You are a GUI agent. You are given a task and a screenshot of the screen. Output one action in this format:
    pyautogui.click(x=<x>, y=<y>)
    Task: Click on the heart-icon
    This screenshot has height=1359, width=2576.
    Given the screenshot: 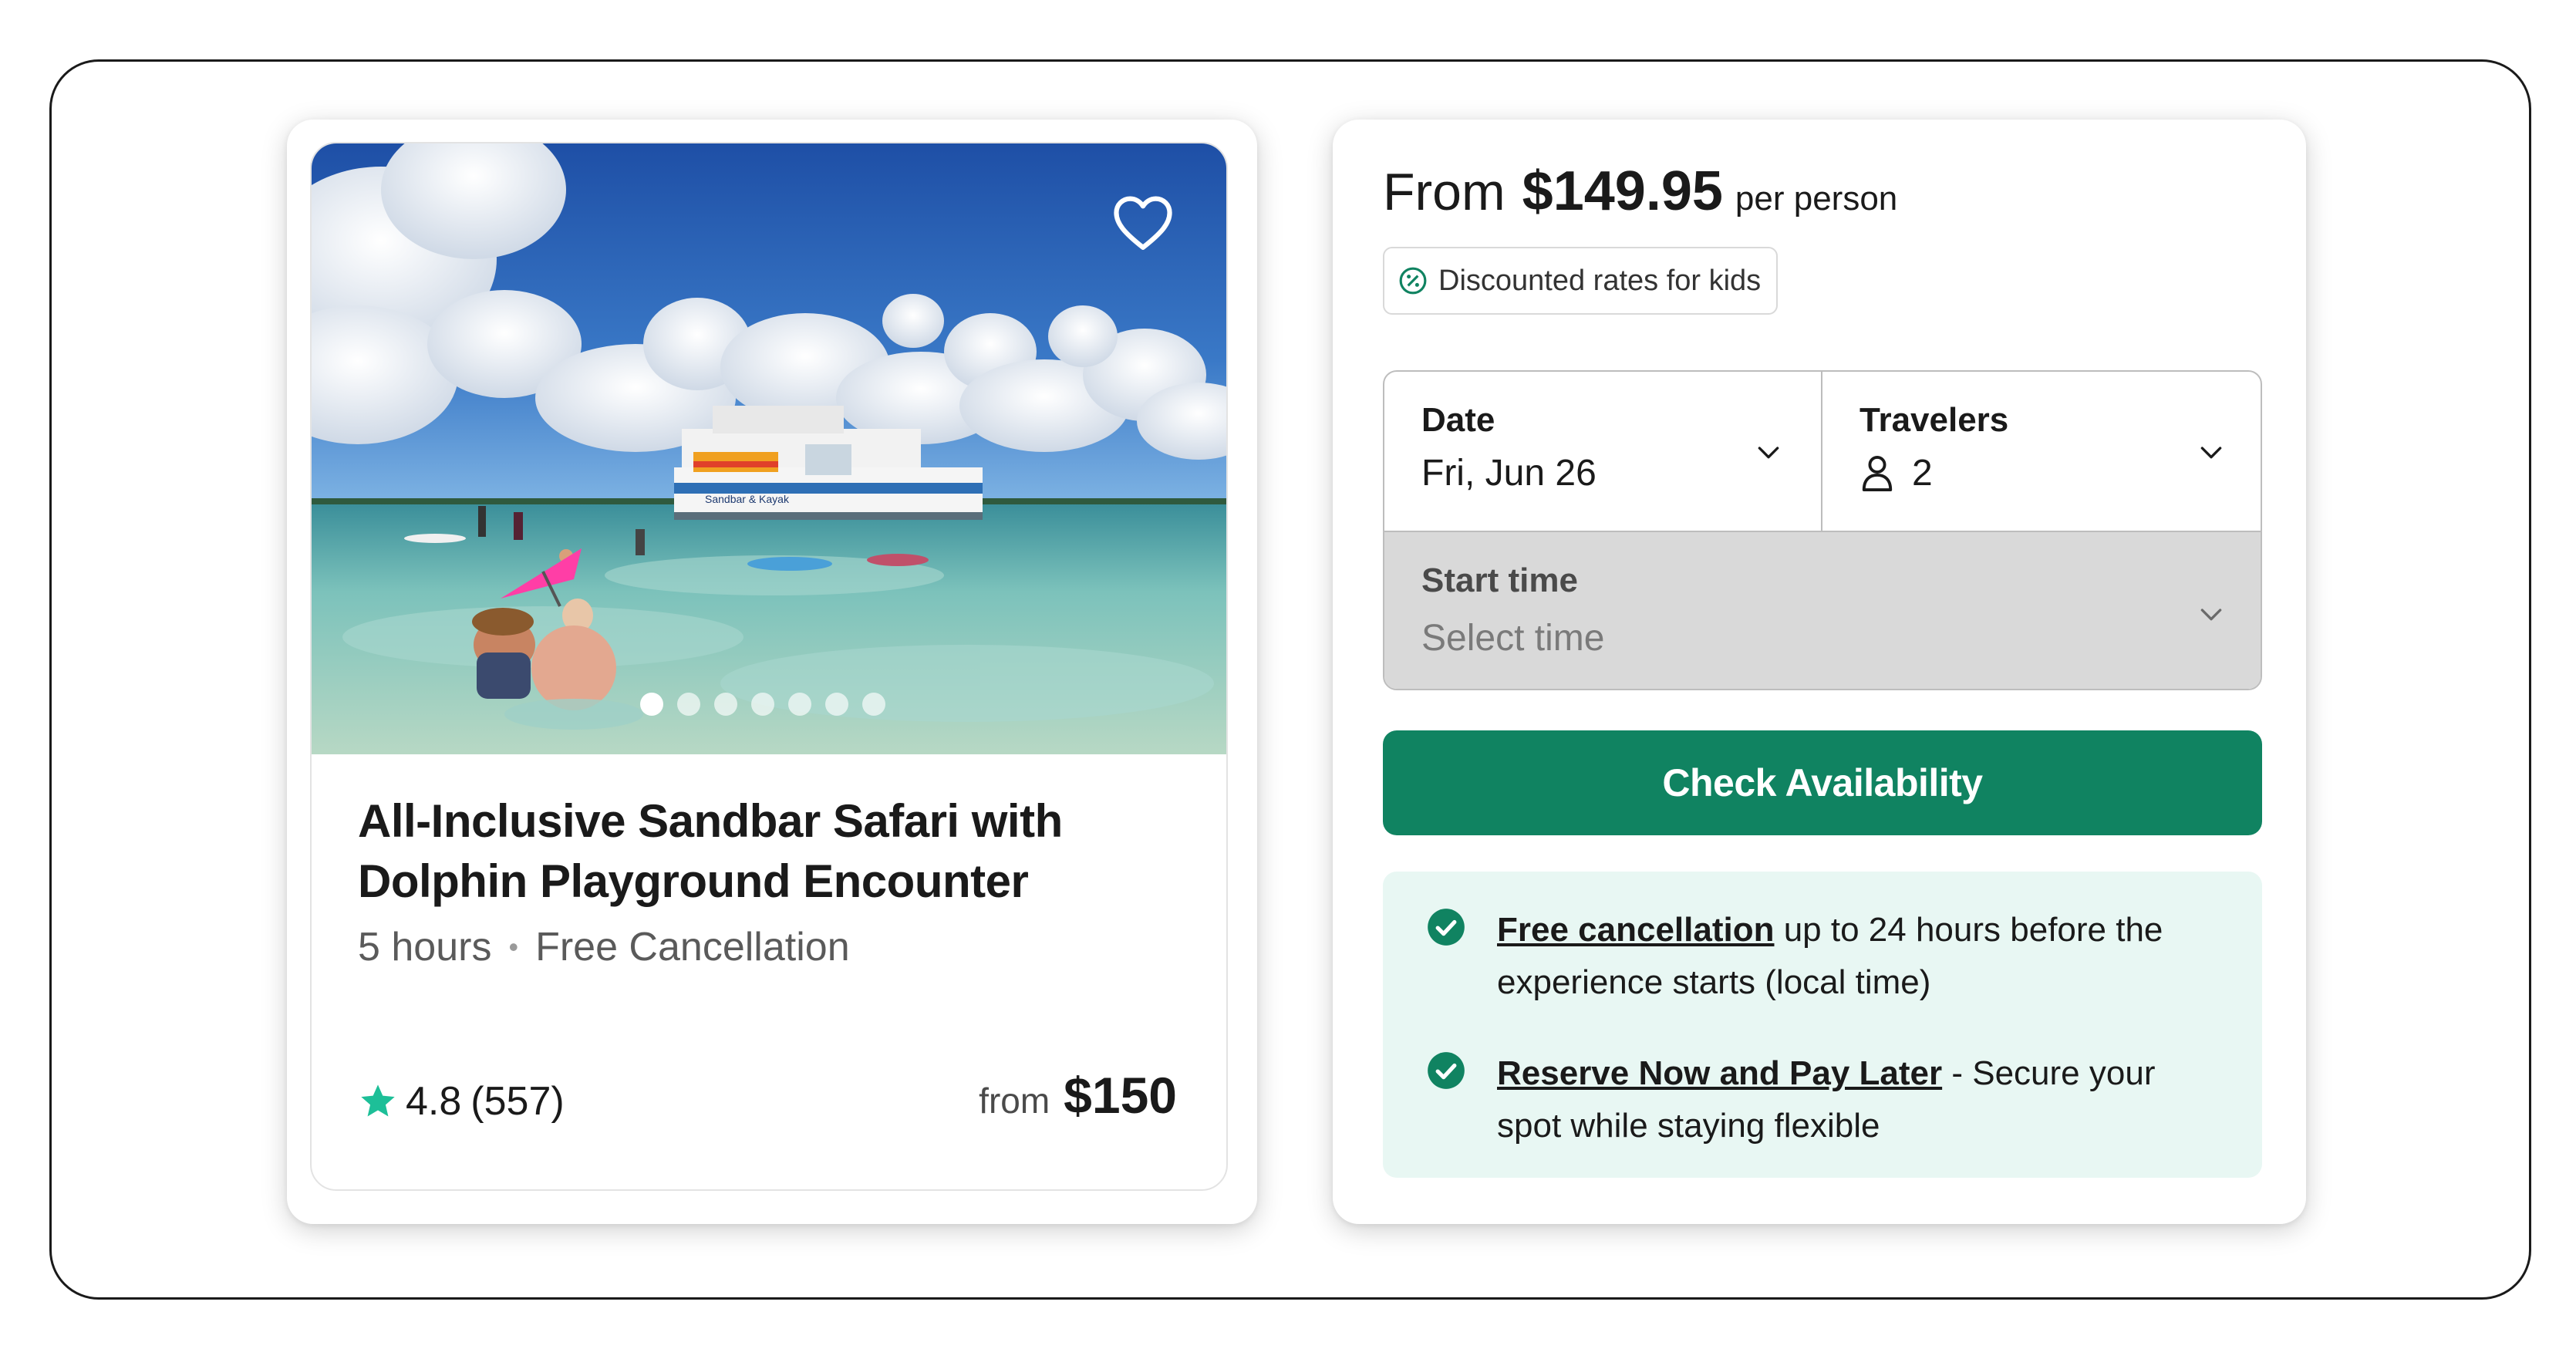 What is the action you would take?
    pyautogui.click(x=1143, y=223)
    